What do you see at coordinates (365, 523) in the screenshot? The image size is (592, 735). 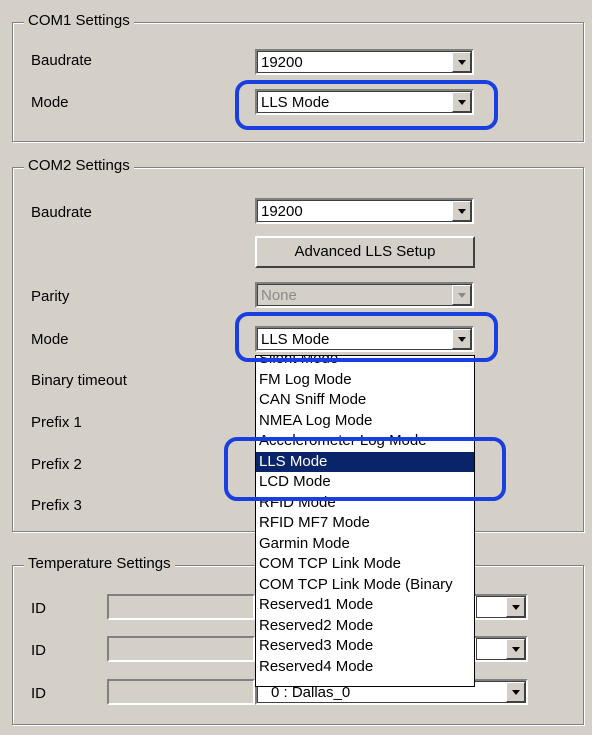 I see `dropdown-option: RFID MF7 Mode` at bounding box center [365, 523].